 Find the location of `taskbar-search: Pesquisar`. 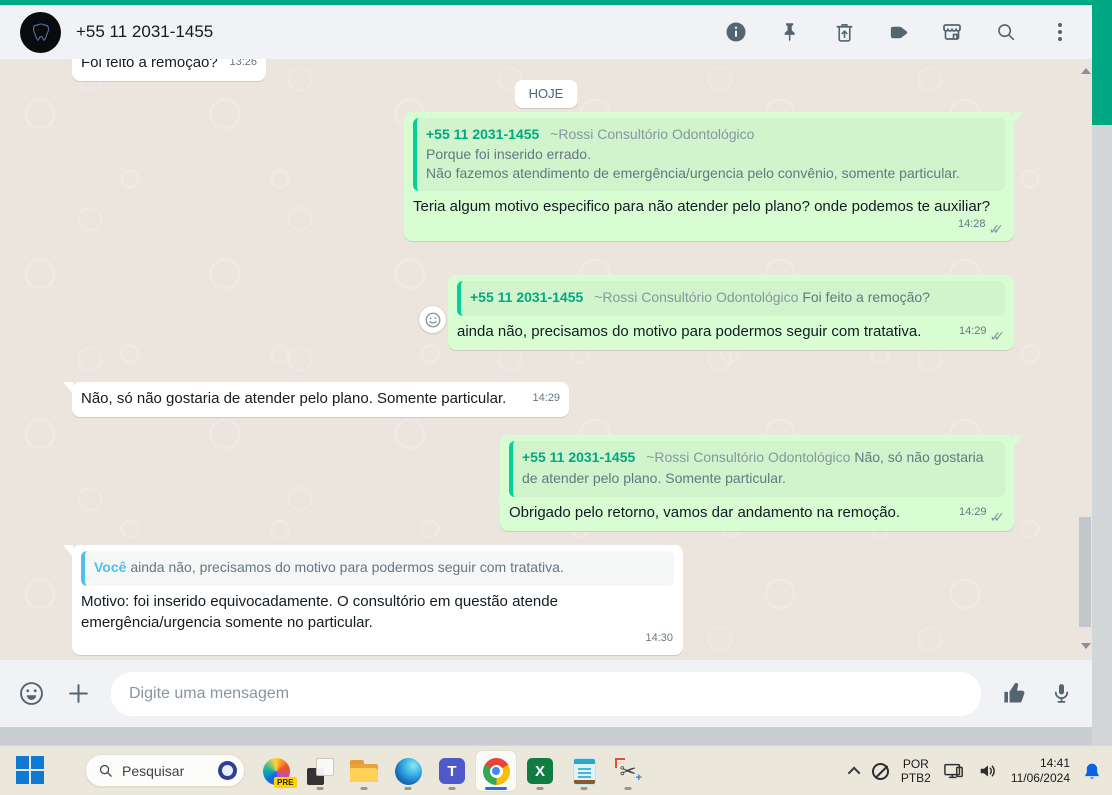

taskbar-search: Pesquisar is located at coordinates (165, 770).